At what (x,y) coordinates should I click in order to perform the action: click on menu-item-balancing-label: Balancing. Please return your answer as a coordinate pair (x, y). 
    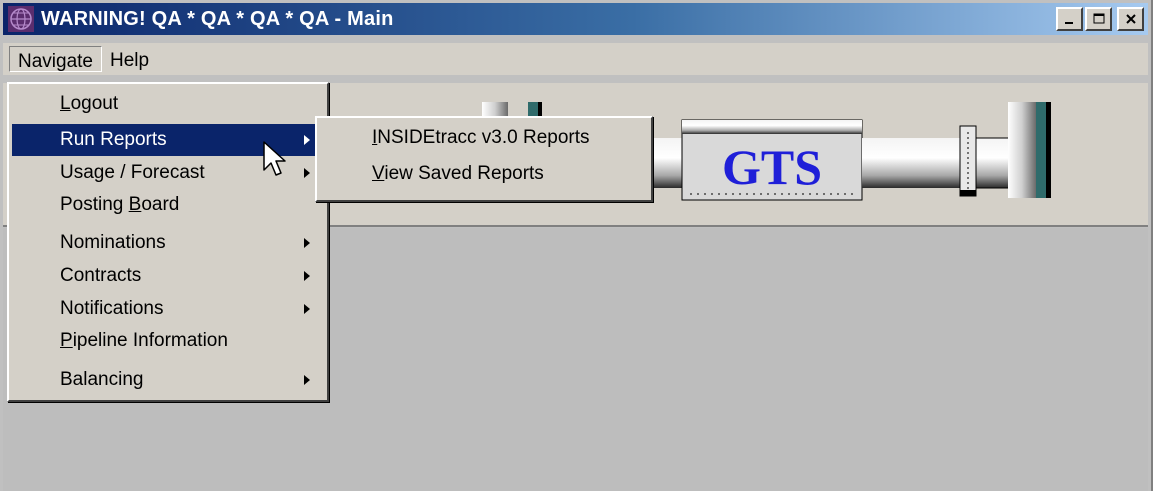
    Looking at the image, I should click on (102, 379).